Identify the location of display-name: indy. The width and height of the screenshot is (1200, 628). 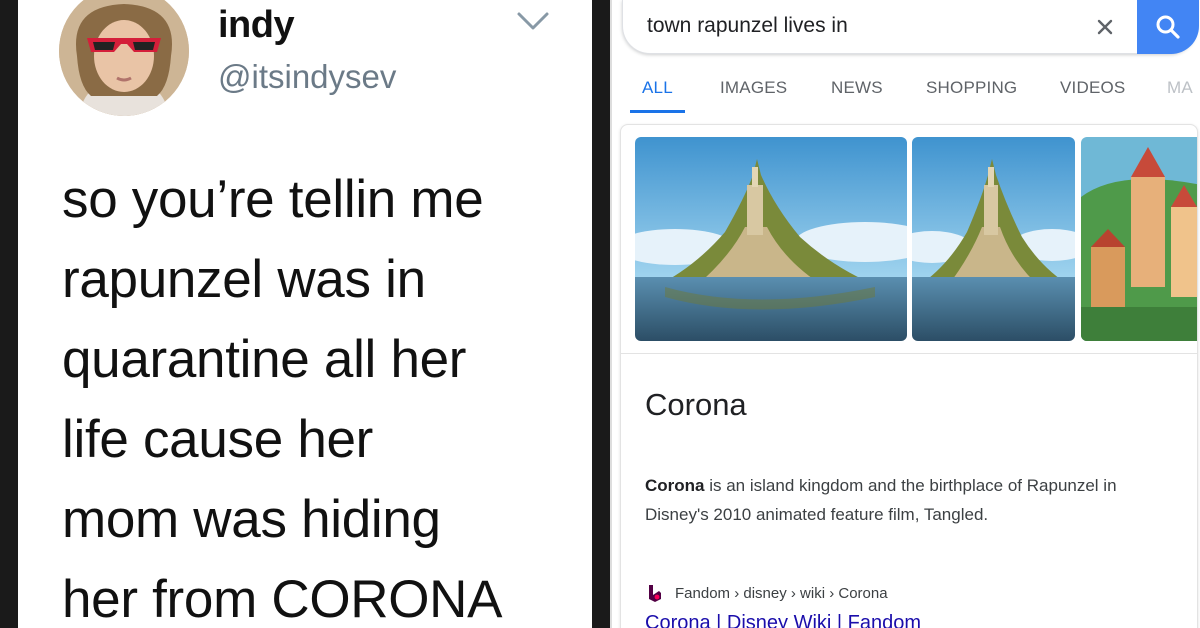
(256, 25).